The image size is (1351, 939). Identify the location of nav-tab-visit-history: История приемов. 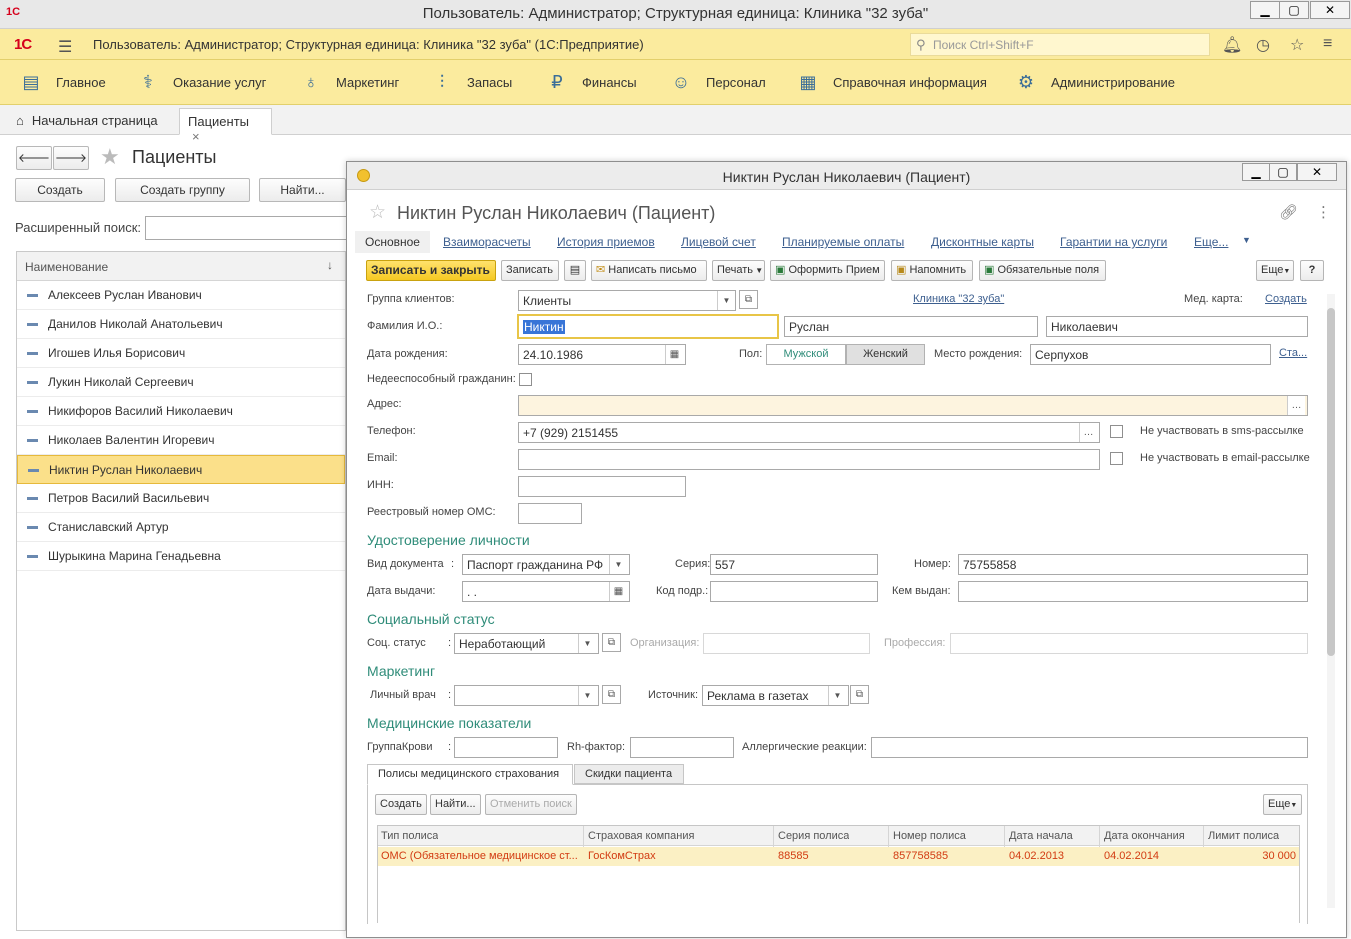
(606, 242).